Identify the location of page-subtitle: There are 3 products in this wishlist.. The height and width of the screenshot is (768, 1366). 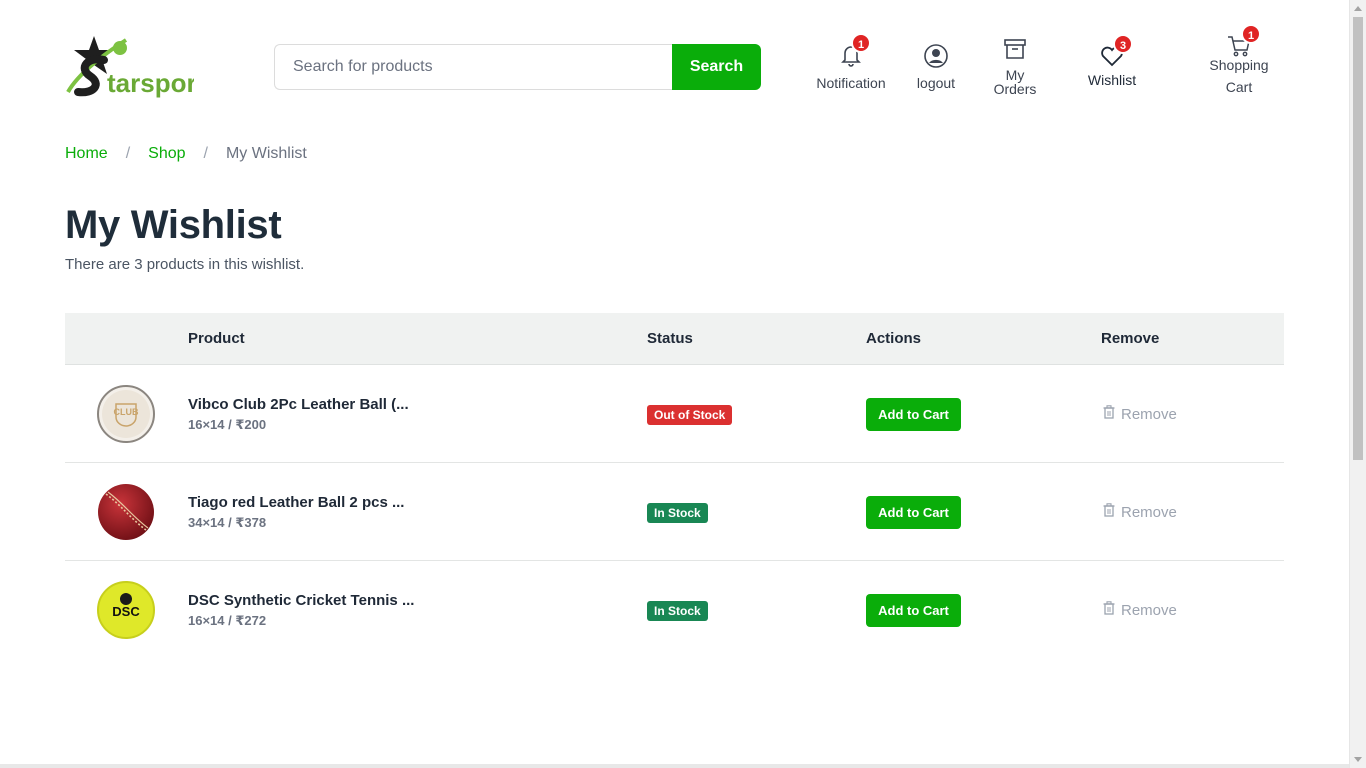
(185, 264).